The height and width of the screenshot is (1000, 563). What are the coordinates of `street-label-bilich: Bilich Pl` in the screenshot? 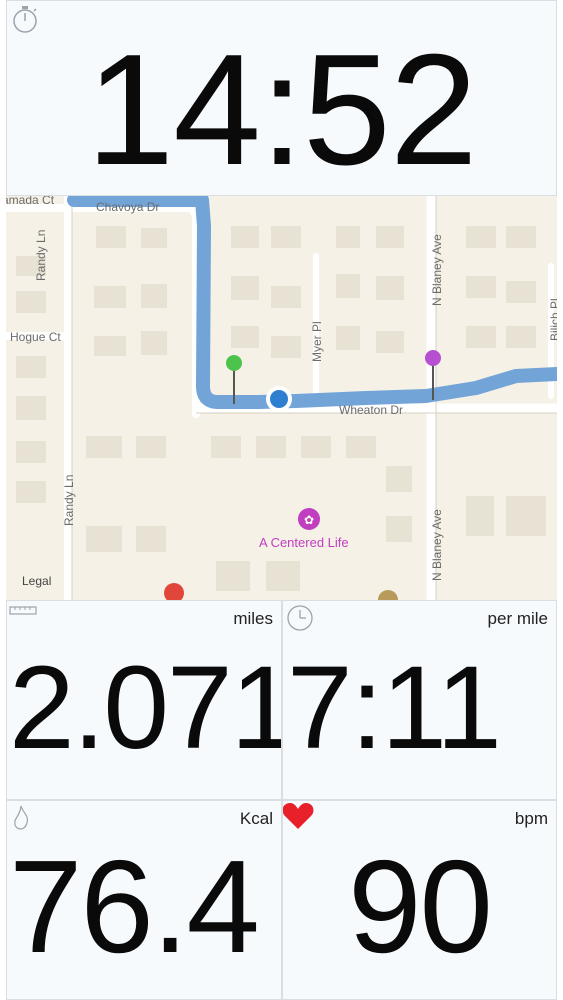 It's located at (552, 319).